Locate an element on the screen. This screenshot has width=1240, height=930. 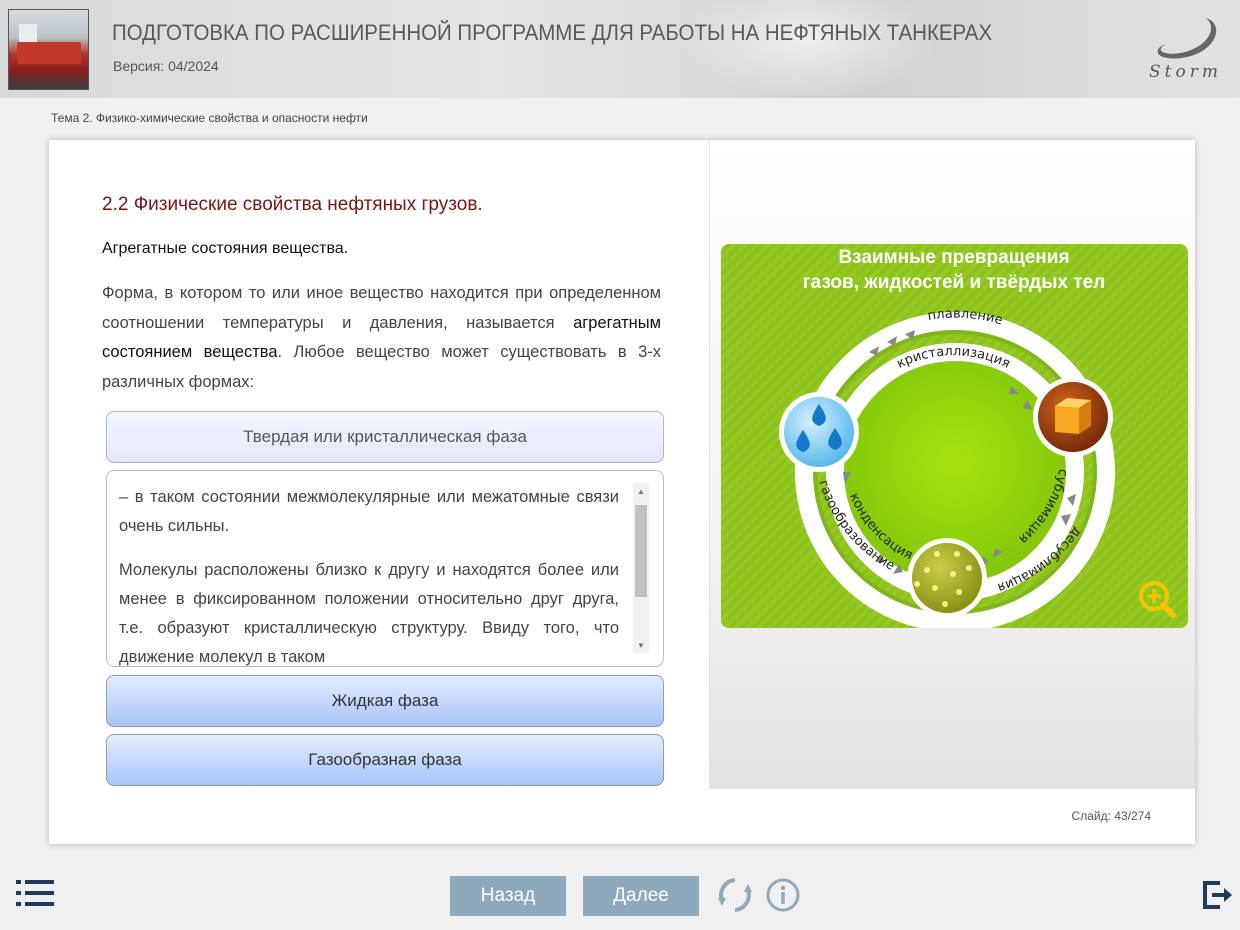
accordion-liquid-phase: Жидкая фаза is located at coordinates (385, 701).